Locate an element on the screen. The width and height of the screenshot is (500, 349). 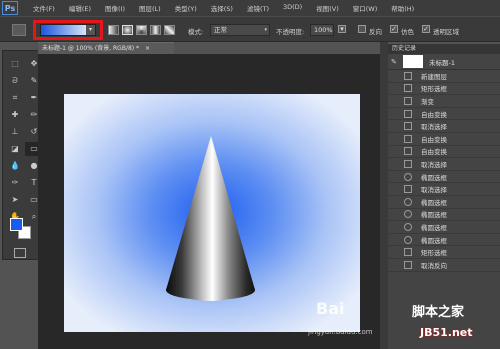
brand-watermark: 脚本之家 is located at coordinates (438, 312).